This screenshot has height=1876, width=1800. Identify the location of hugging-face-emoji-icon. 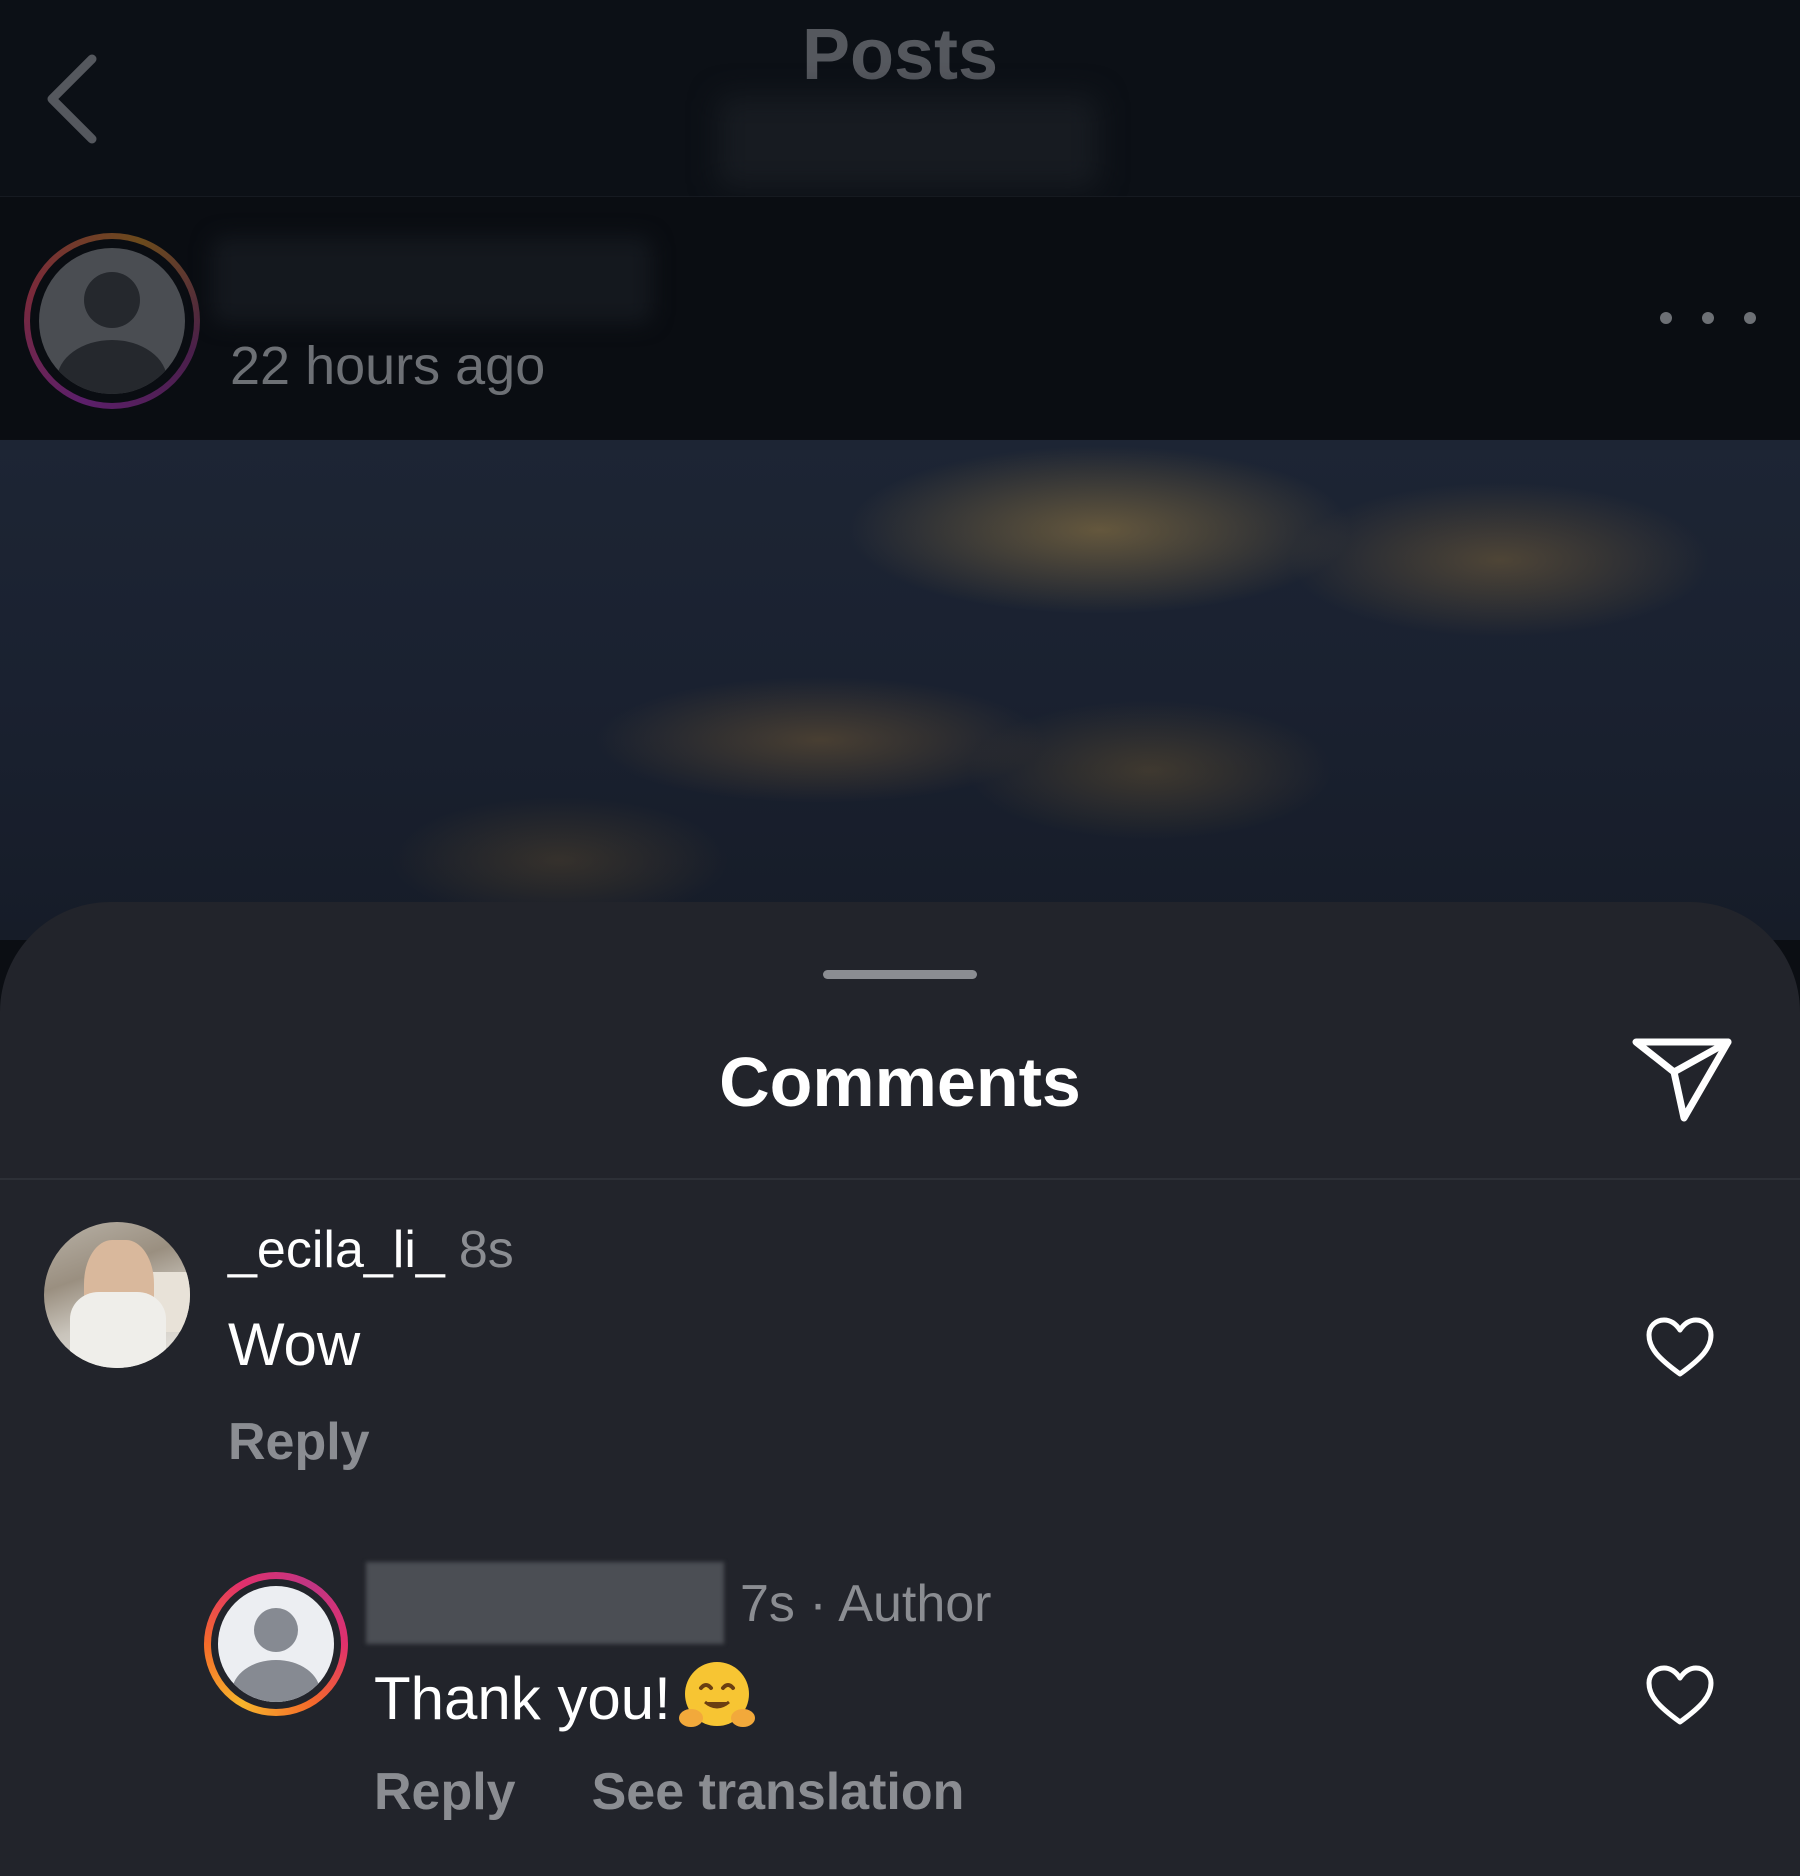
(716, 1694).